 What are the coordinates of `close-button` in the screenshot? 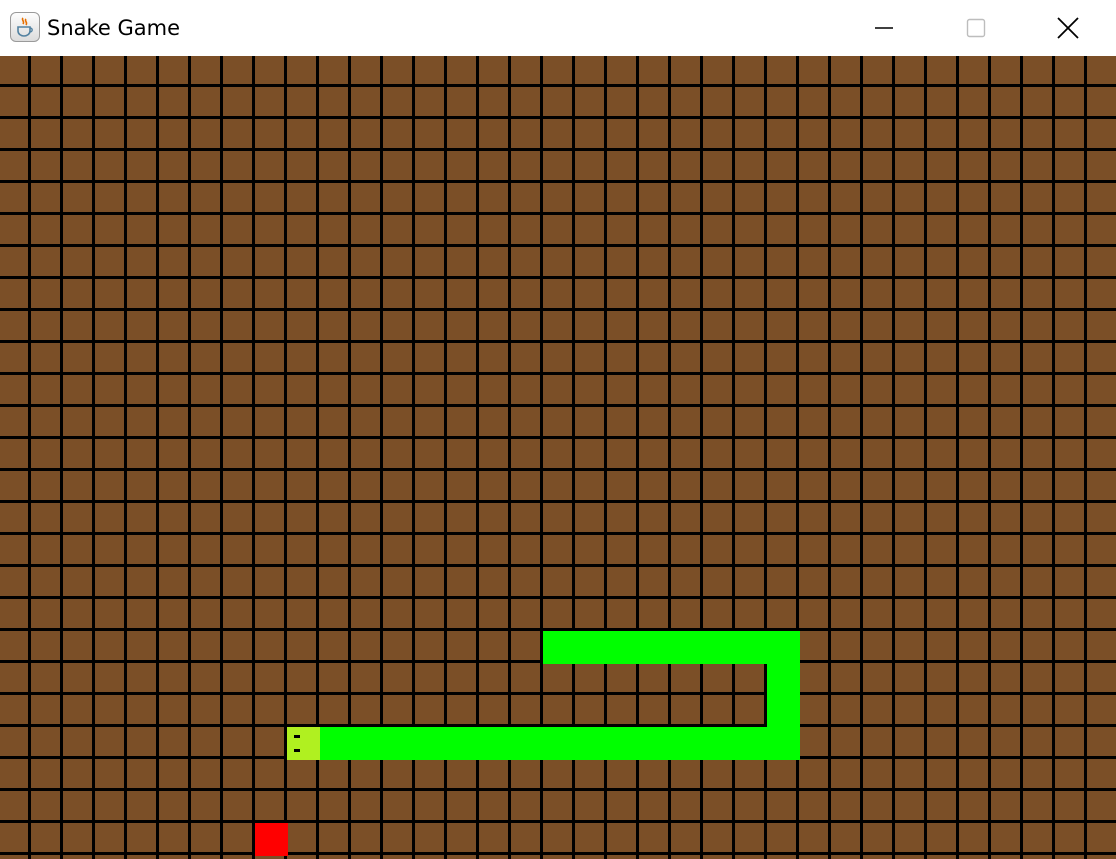 It's located at (1068, 28).